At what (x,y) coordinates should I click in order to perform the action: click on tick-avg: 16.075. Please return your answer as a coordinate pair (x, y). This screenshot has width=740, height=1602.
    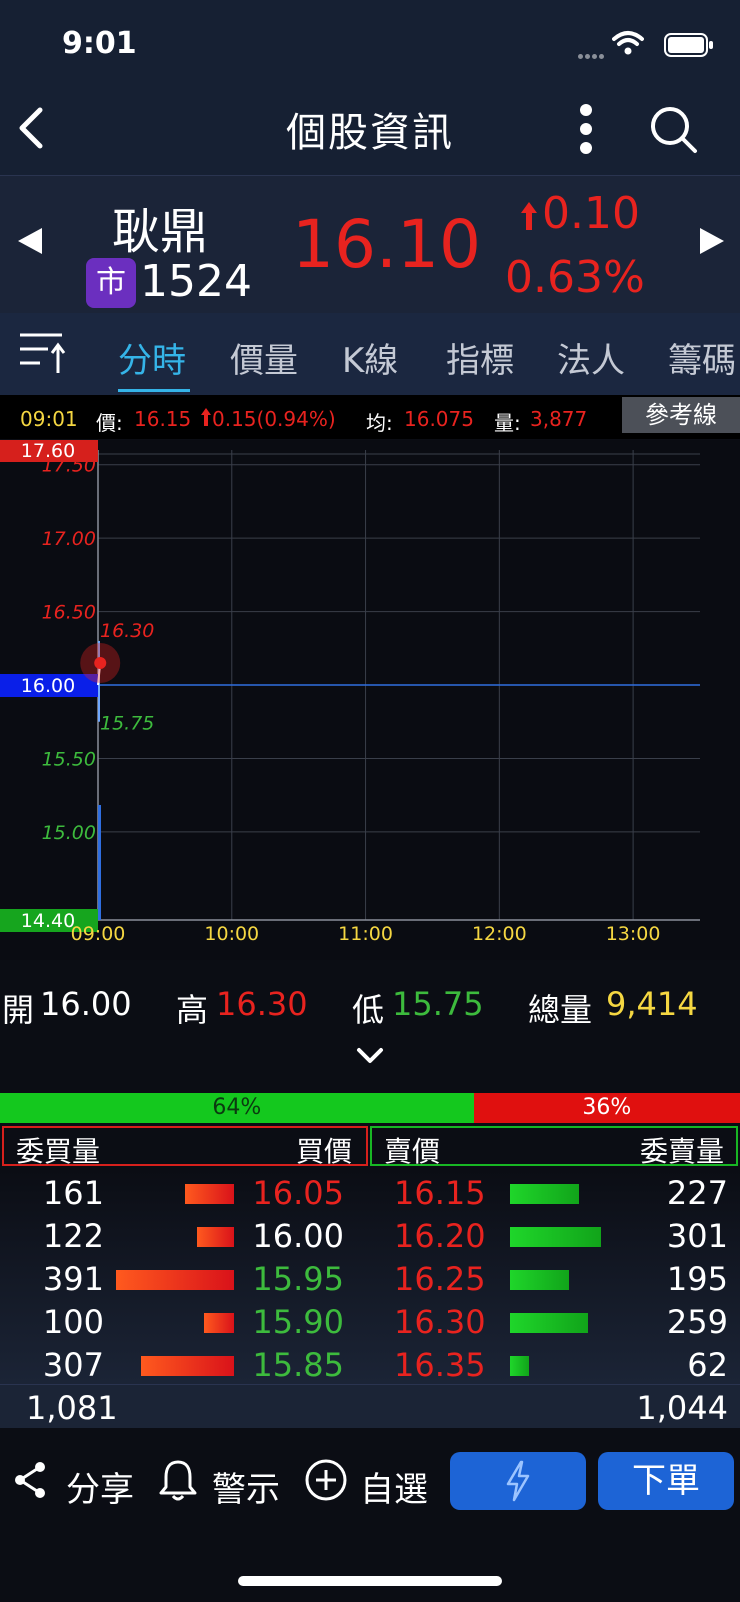
    Looking at the image, I should click on (439, 419).